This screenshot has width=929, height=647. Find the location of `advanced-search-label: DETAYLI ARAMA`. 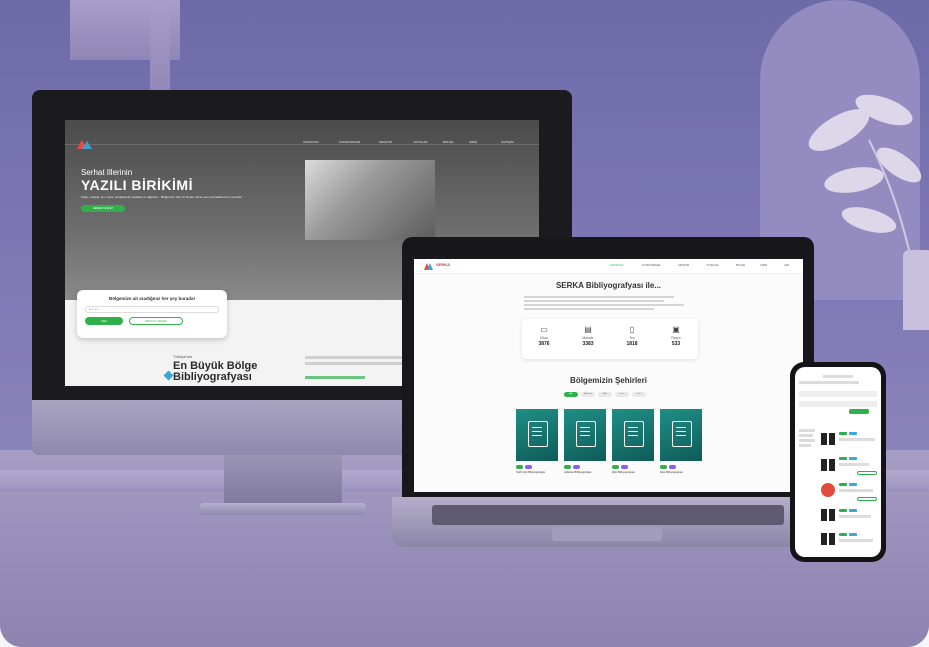

advanced-search-label: DETAYLI ARAMA is located at coordinates (156, 321).